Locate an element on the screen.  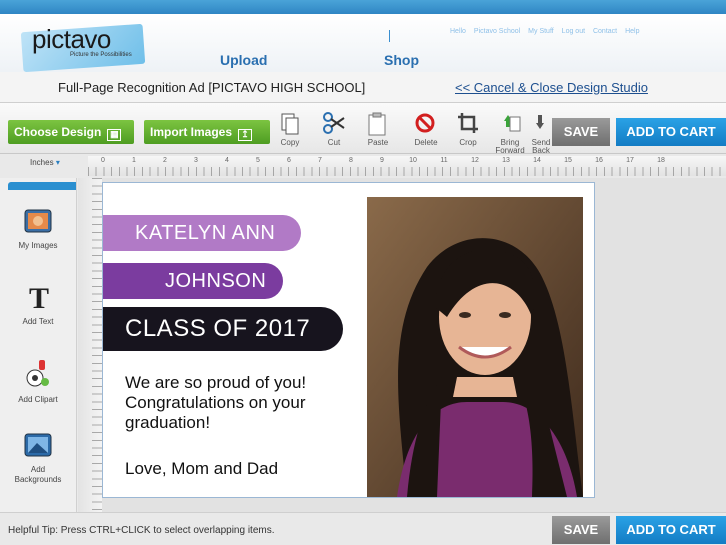
top-link: Log out is located at coordinates (573, 31).